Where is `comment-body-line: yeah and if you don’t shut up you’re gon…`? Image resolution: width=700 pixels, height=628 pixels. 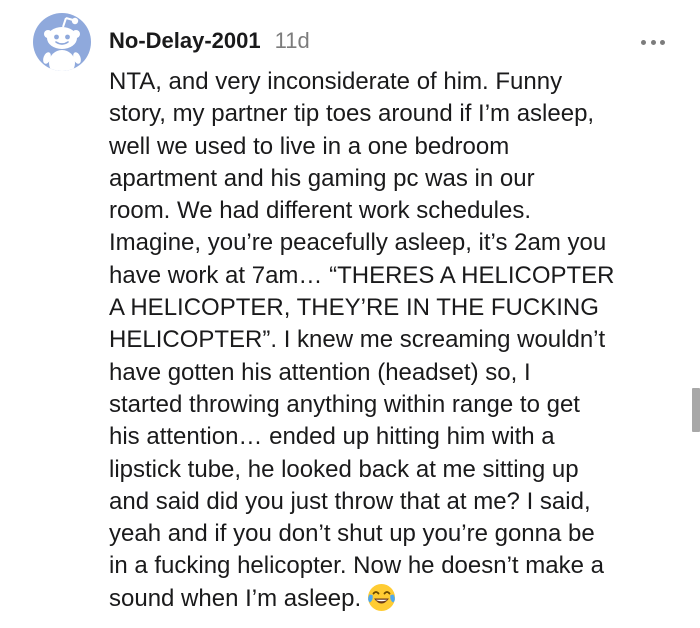
comment-body-line: yeah and if you don’t shut up you’re gon… is located at coordinates (352, 534).